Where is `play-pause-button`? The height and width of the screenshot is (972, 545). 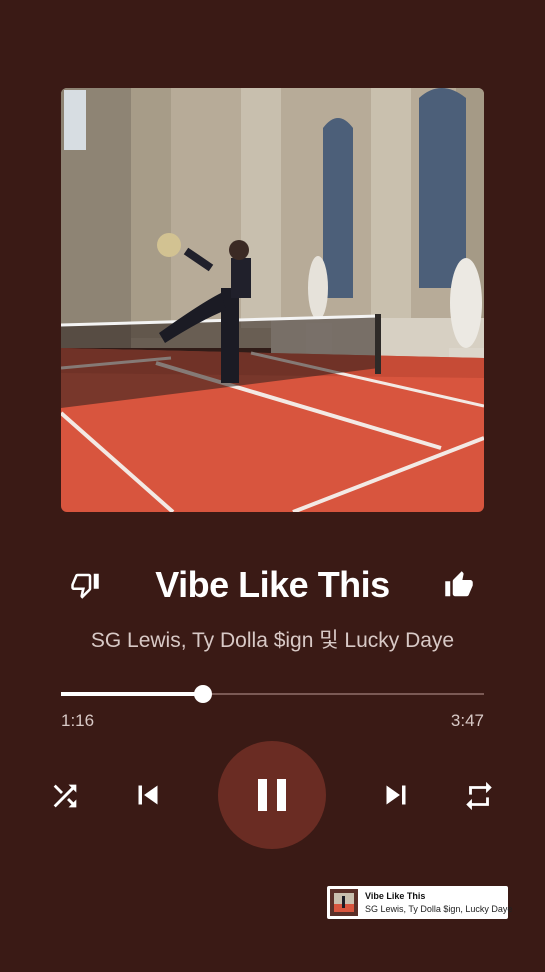
play-pause-button is located at coordinates (272, 795).